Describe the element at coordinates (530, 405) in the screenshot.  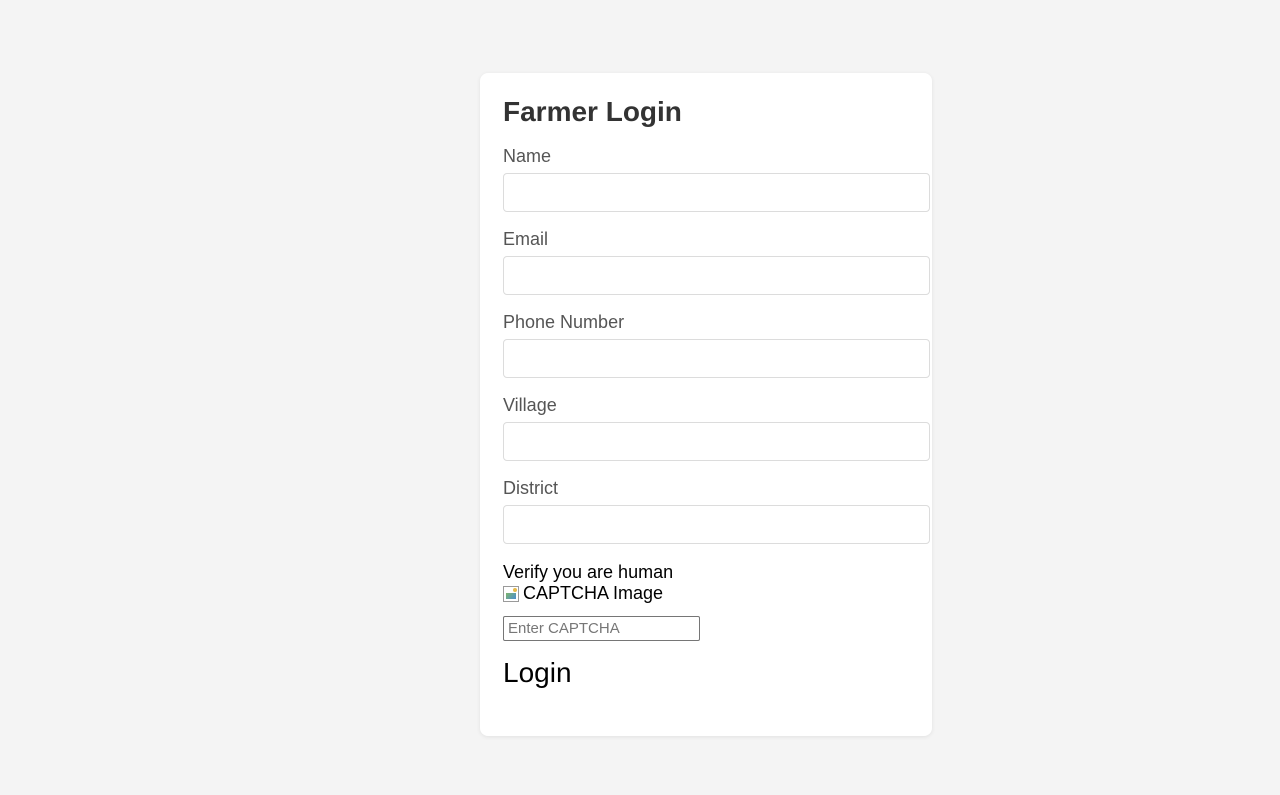
I see `village-label: Village` at that location.